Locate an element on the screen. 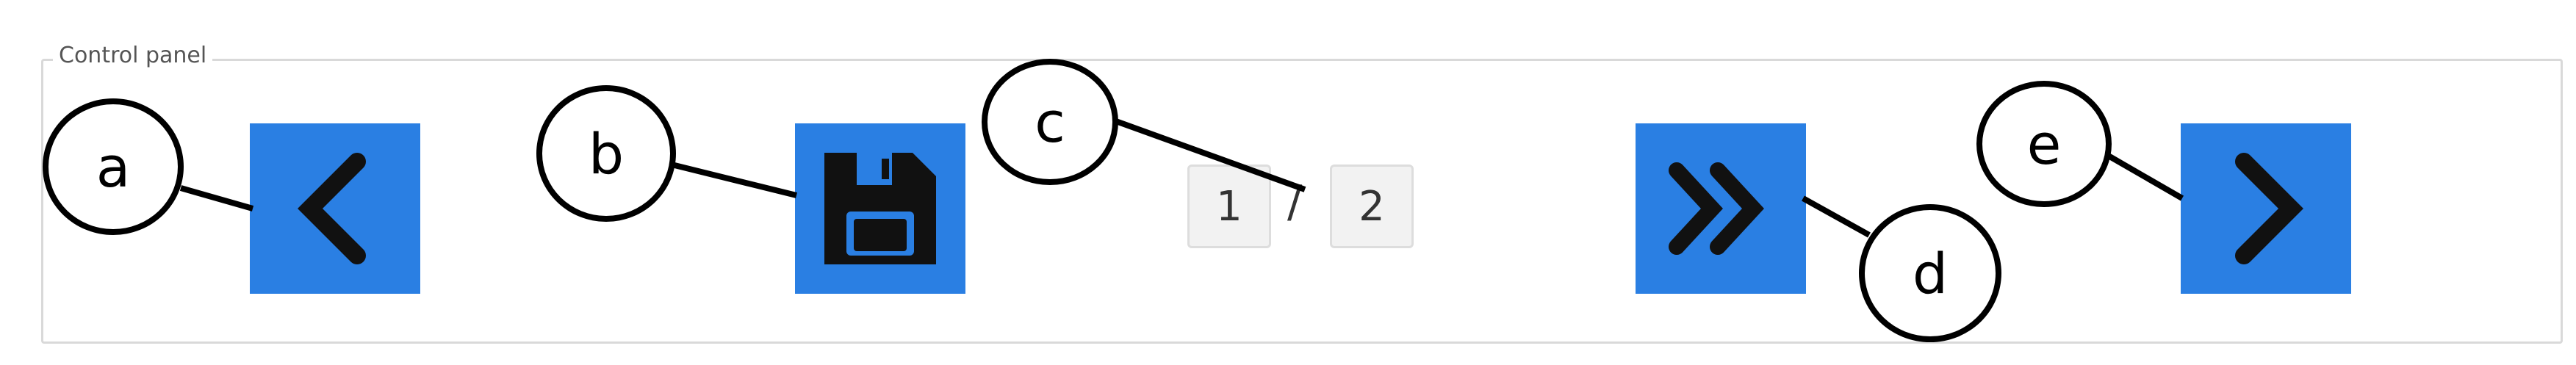 Image resolution: width=2576 pixels, height=365 pixels. callout-e: e is located at coordinates (2044, 144).